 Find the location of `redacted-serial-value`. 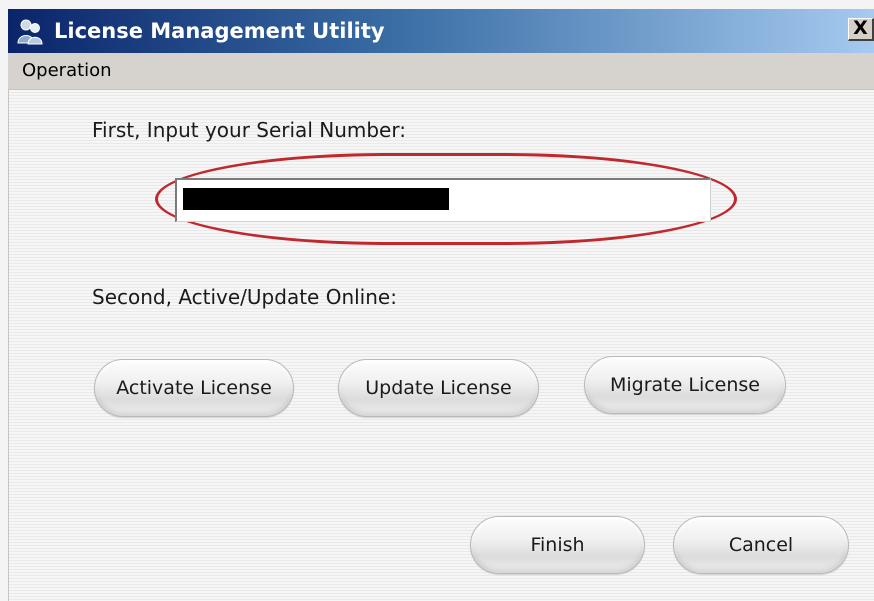

redacted-serial-value is located at coordinates (316, 199).